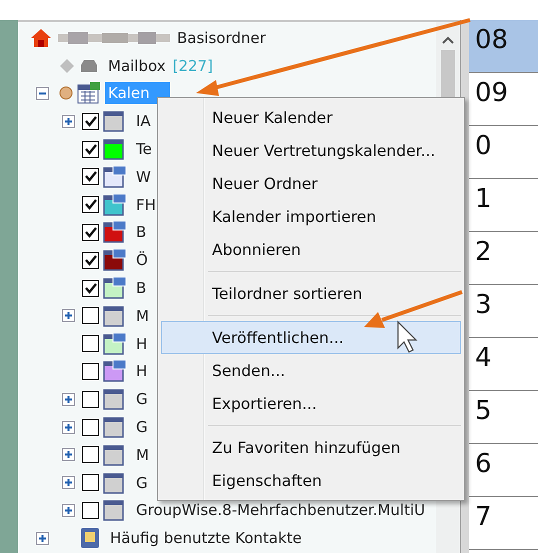  What do you see at coordinates (89, 65) in the screenshot?
I see `inbox-icon` at bounding box center [89, 65].